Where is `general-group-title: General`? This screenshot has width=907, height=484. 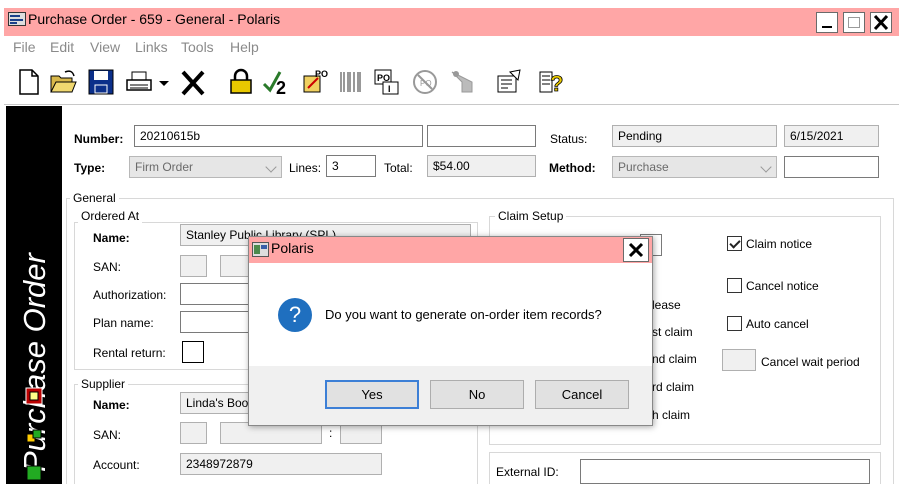
general-group-title: General is located at coordinates (94, 198).